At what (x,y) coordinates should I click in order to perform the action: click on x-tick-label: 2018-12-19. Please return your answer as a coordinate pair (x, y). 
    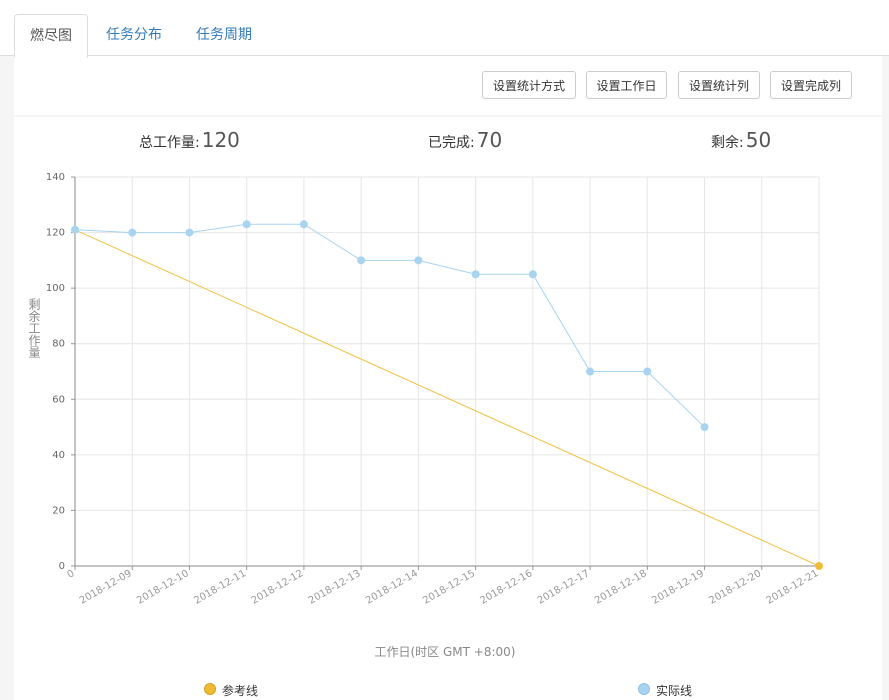
    Looking at the image, I should click on (678, 587).